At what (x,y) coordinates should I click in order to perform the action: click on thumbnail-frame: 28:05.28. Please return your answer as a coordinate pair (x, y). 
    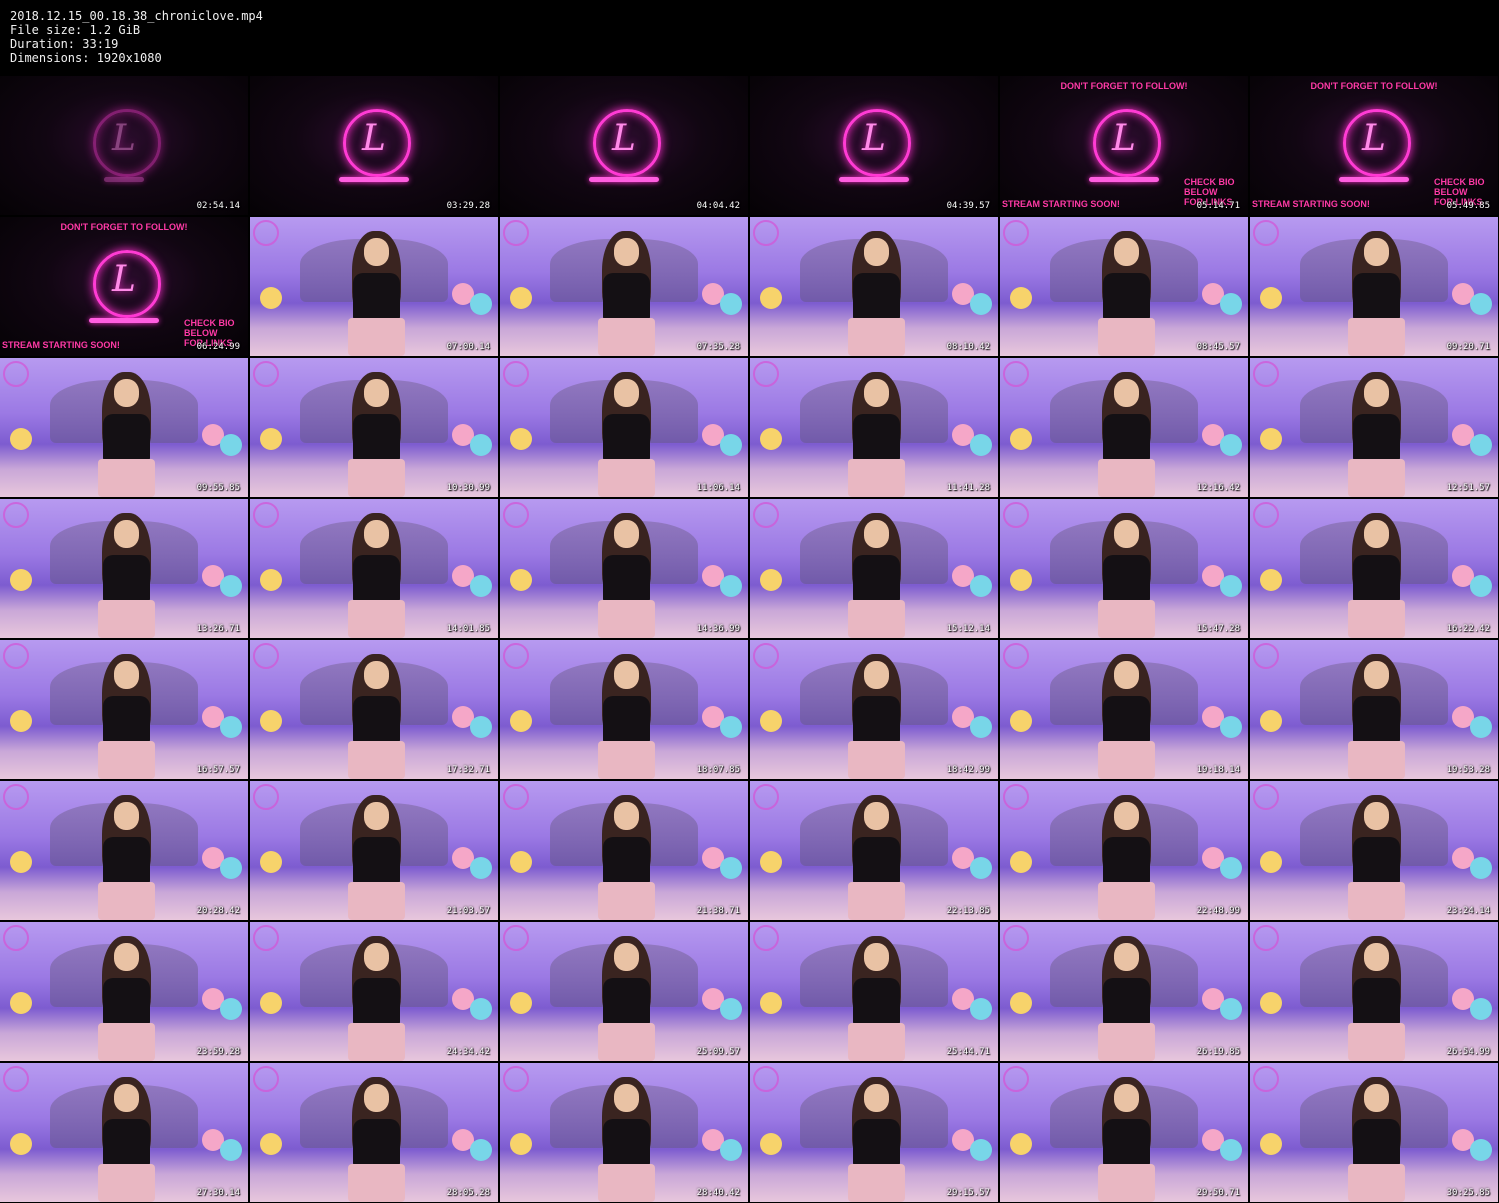
    Looking at the image, I should click on (374, 1132).